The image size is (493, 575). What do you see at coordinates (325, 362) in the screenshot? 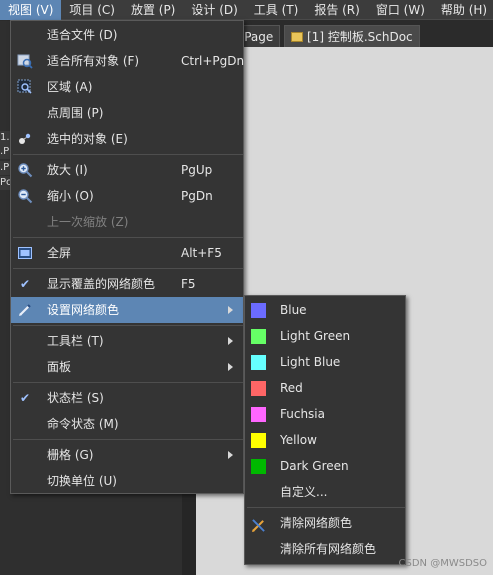
I see `color-option-light-blue: Light Blue` at bounding box center [325, 362].